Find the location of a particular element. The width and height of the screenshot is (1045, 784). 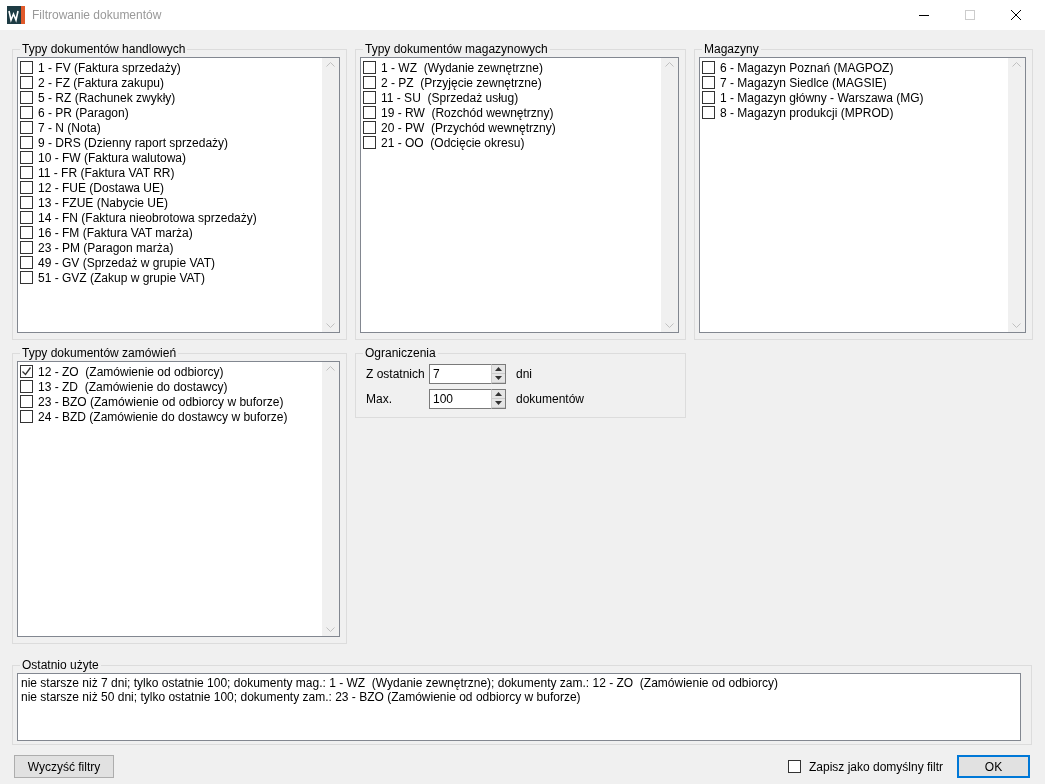

field-label: Z ostatnich is located at coordinates (396, 374).